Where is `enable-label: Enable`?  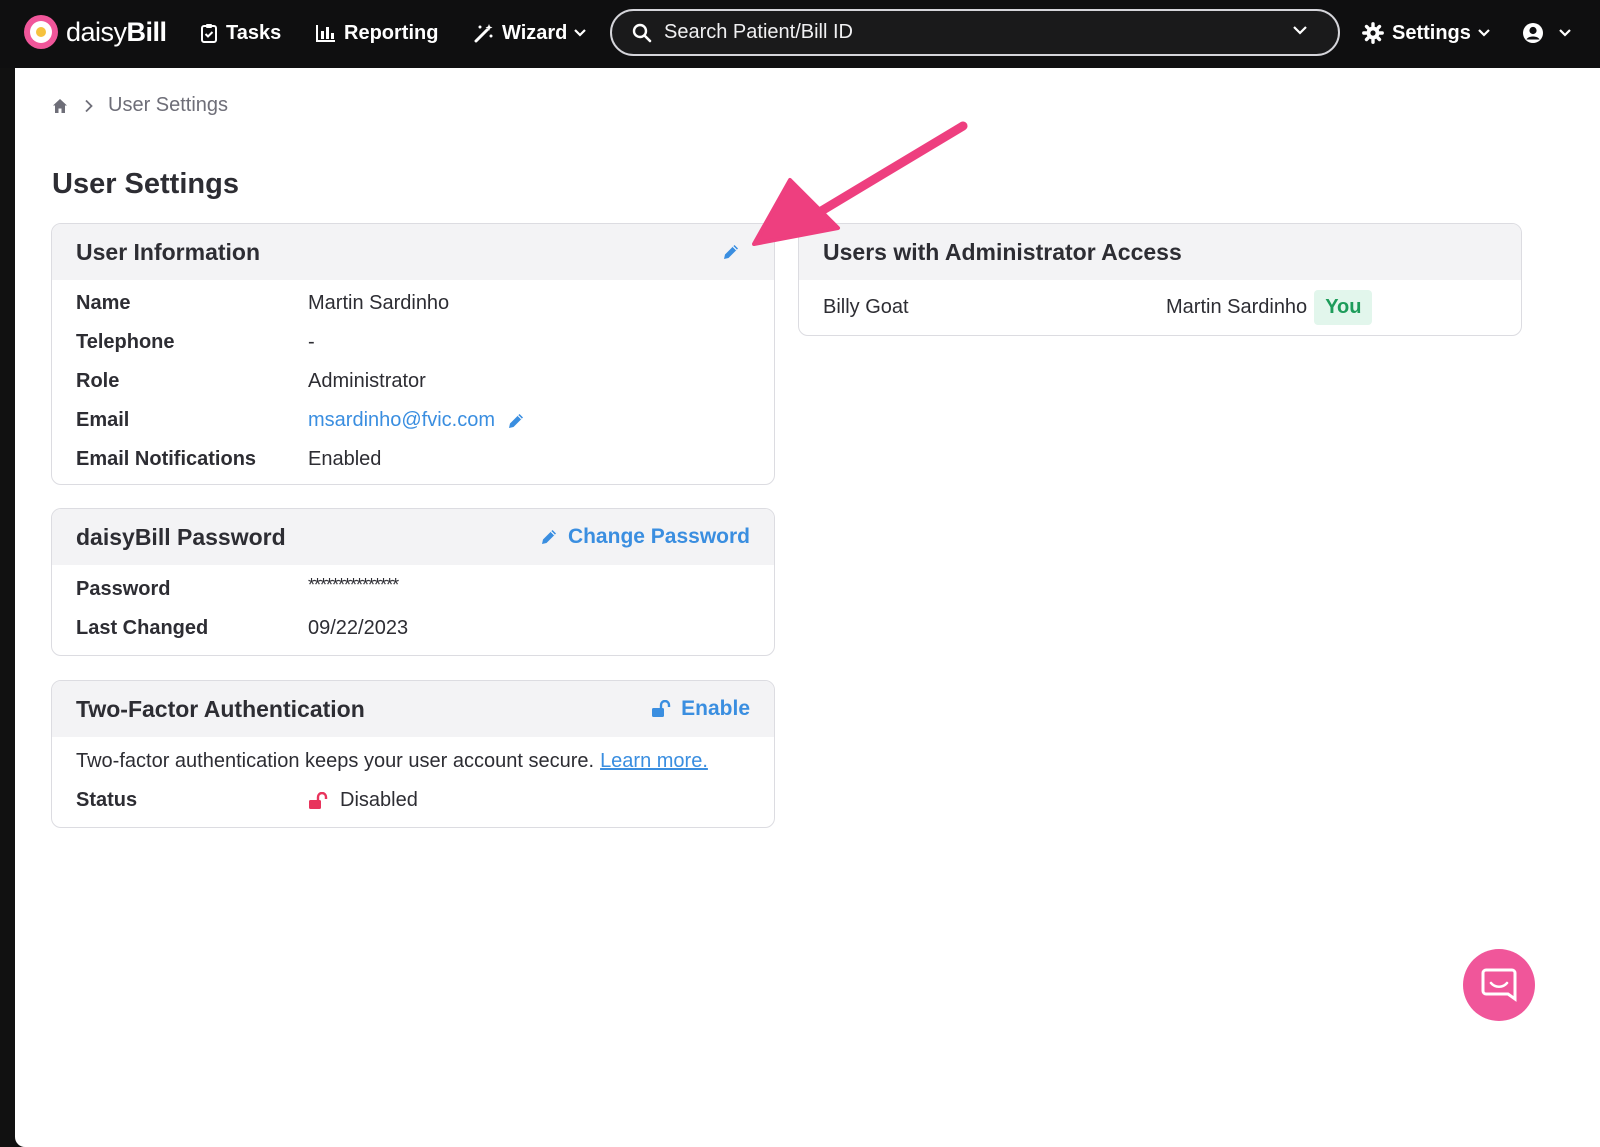 enable-label: Enable is located at coordinates (715, 708).